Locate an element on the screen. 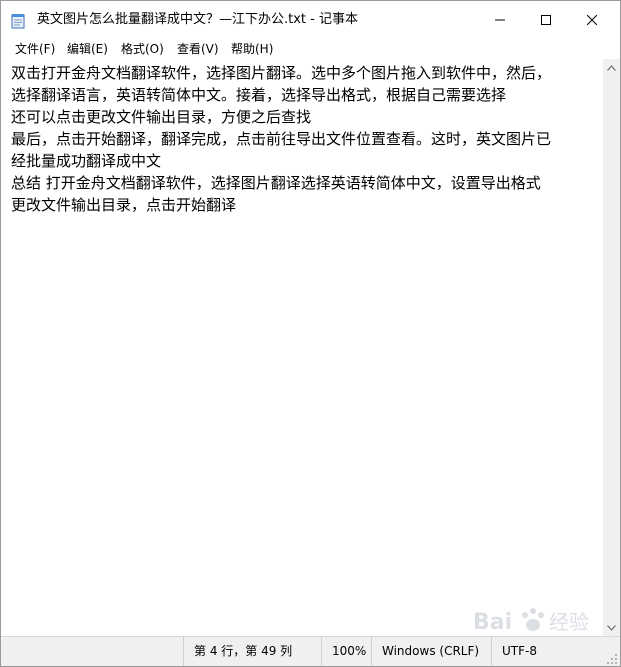 This screenshot has height=667, width=621. svg-text: Bai is located at coordinates (492, 622).